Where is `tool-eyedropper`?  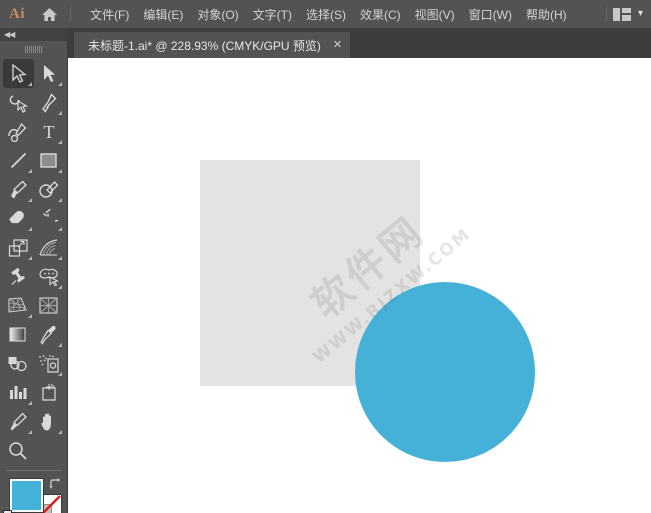 tool-eyedropper is located at coordinates (49, 334).